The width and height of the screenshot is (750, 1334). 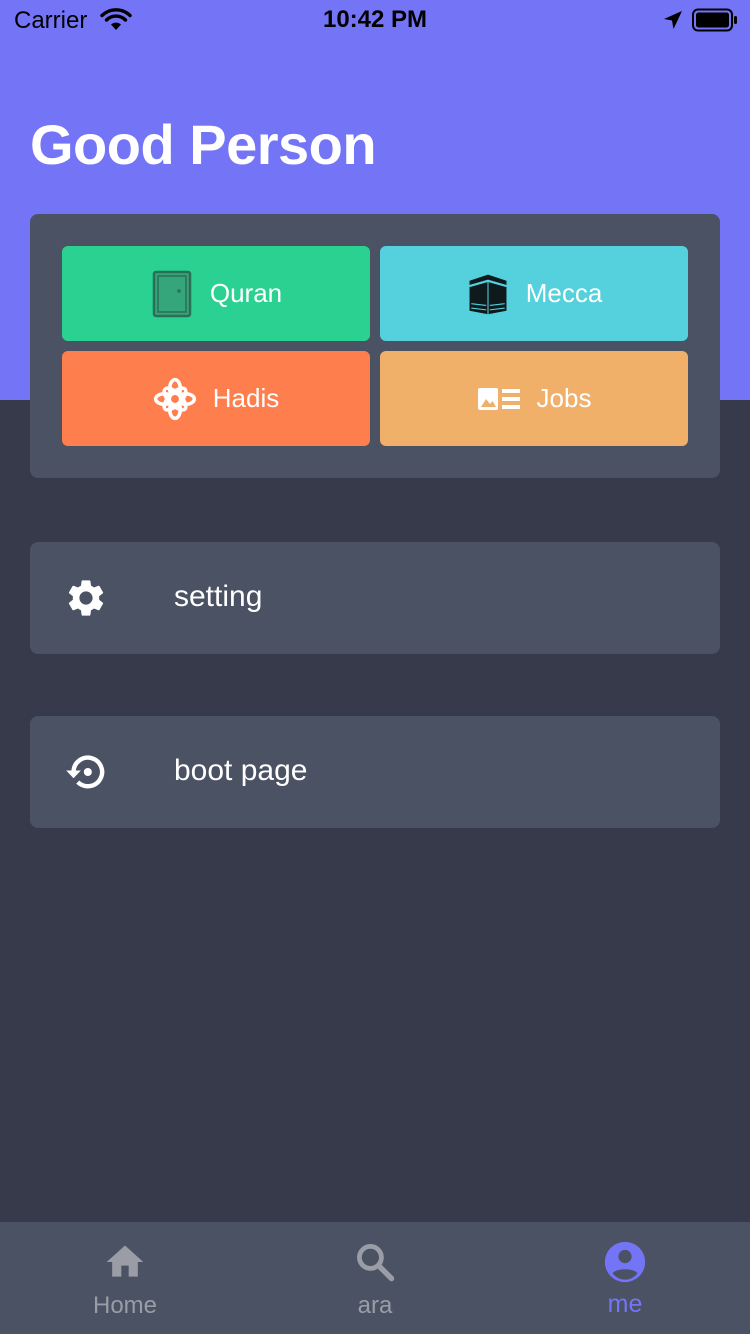 I want to click on quran-book-icon, so click(x=172, y=293).